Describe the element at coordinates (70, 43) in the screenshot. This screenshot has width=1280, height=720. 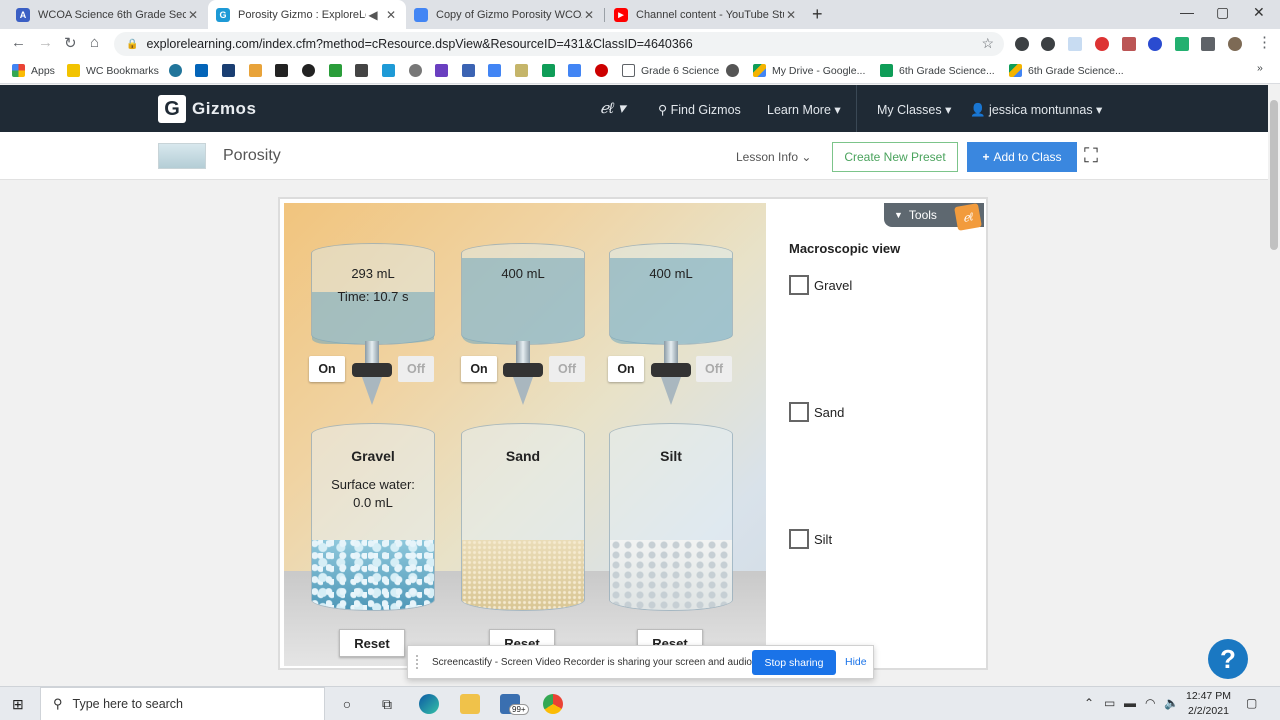
I see `reload-icon: ↻` at that location.